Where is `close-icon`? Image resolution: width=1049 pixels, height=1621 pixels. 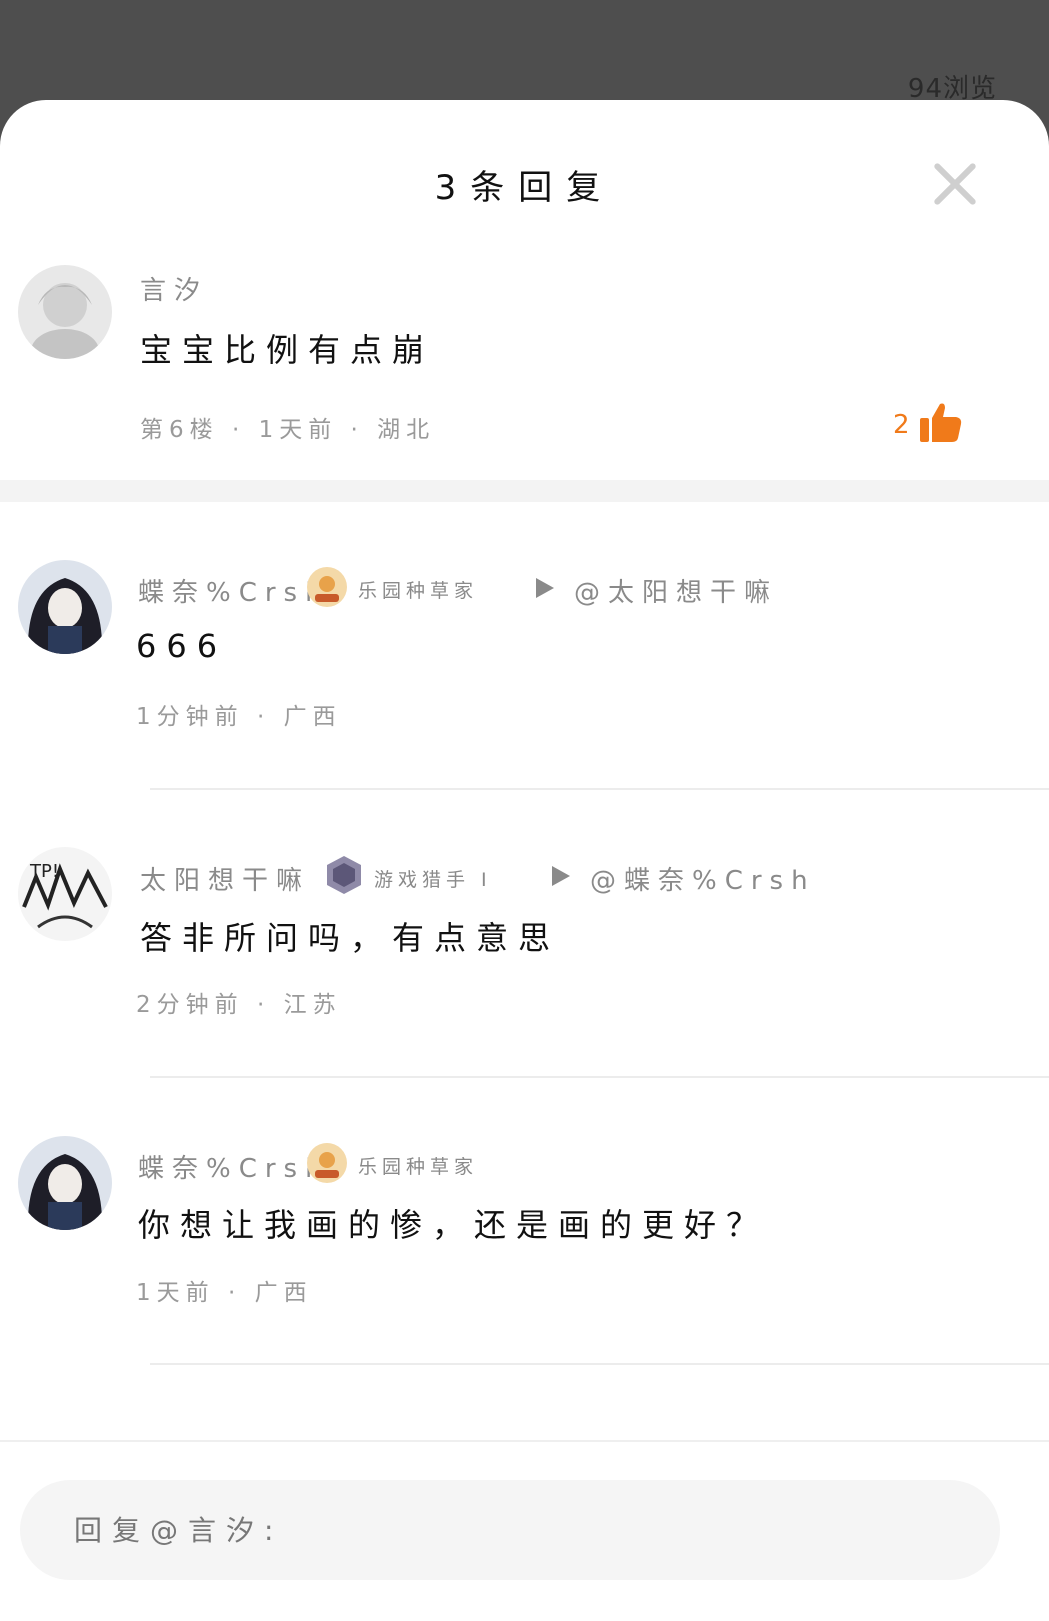
close-icon is located at coordinates (955, 184).